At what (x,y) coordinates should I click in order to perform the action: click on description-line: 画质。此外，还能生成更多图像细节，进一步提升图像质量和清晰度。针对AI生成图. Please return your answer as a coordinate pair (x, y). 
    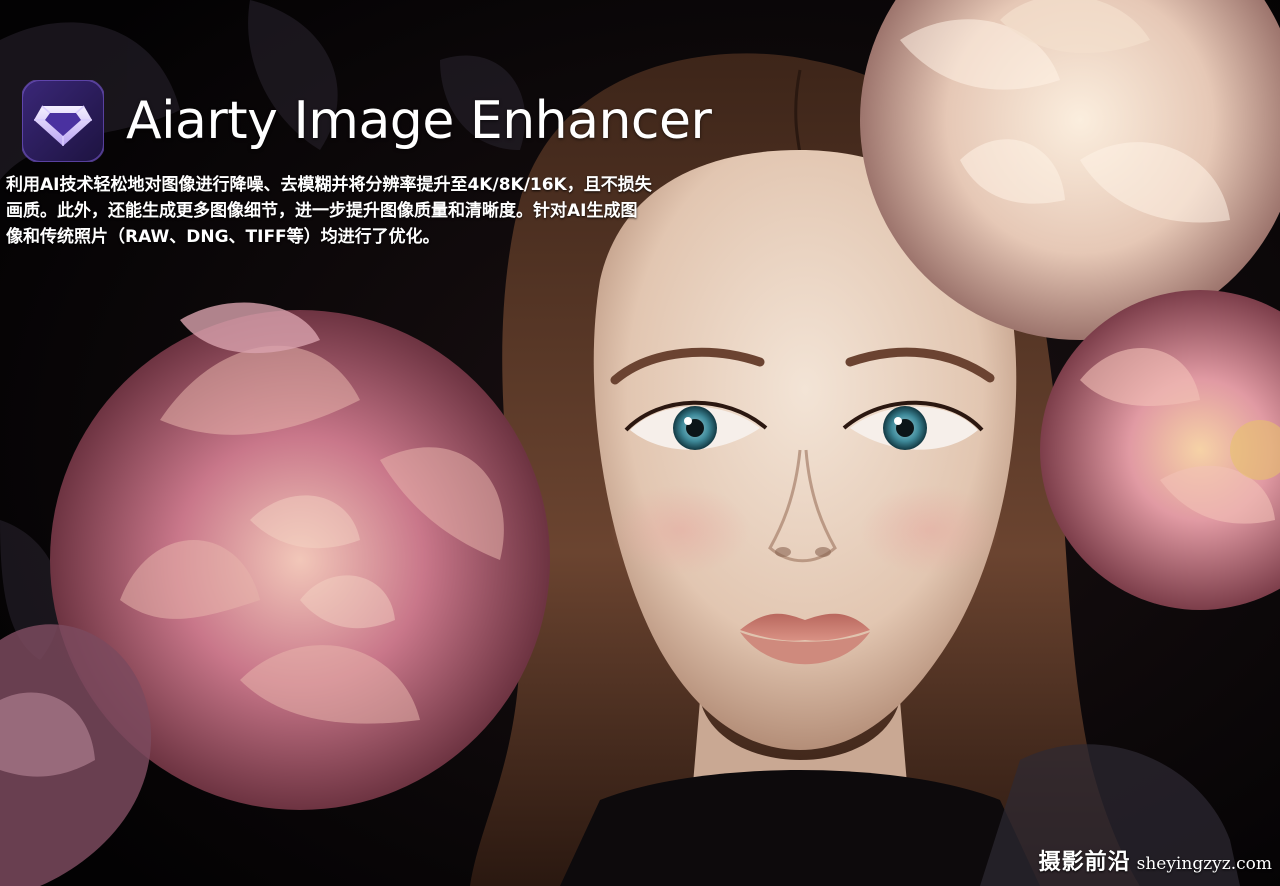
    Looking at the image, I should click on (322, 211).